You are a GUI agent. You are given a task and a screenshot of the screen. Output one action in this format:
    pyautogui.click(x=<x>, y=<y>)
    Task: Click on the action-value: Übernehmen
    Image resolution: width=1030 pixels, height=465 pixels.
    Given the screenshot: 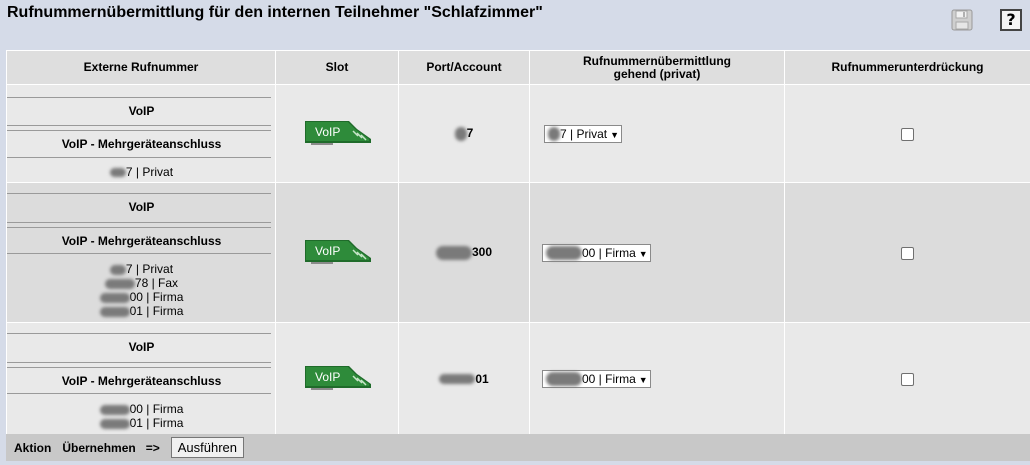 What is the action you would take?
    pyautogui.click(x=99, y=447)
    